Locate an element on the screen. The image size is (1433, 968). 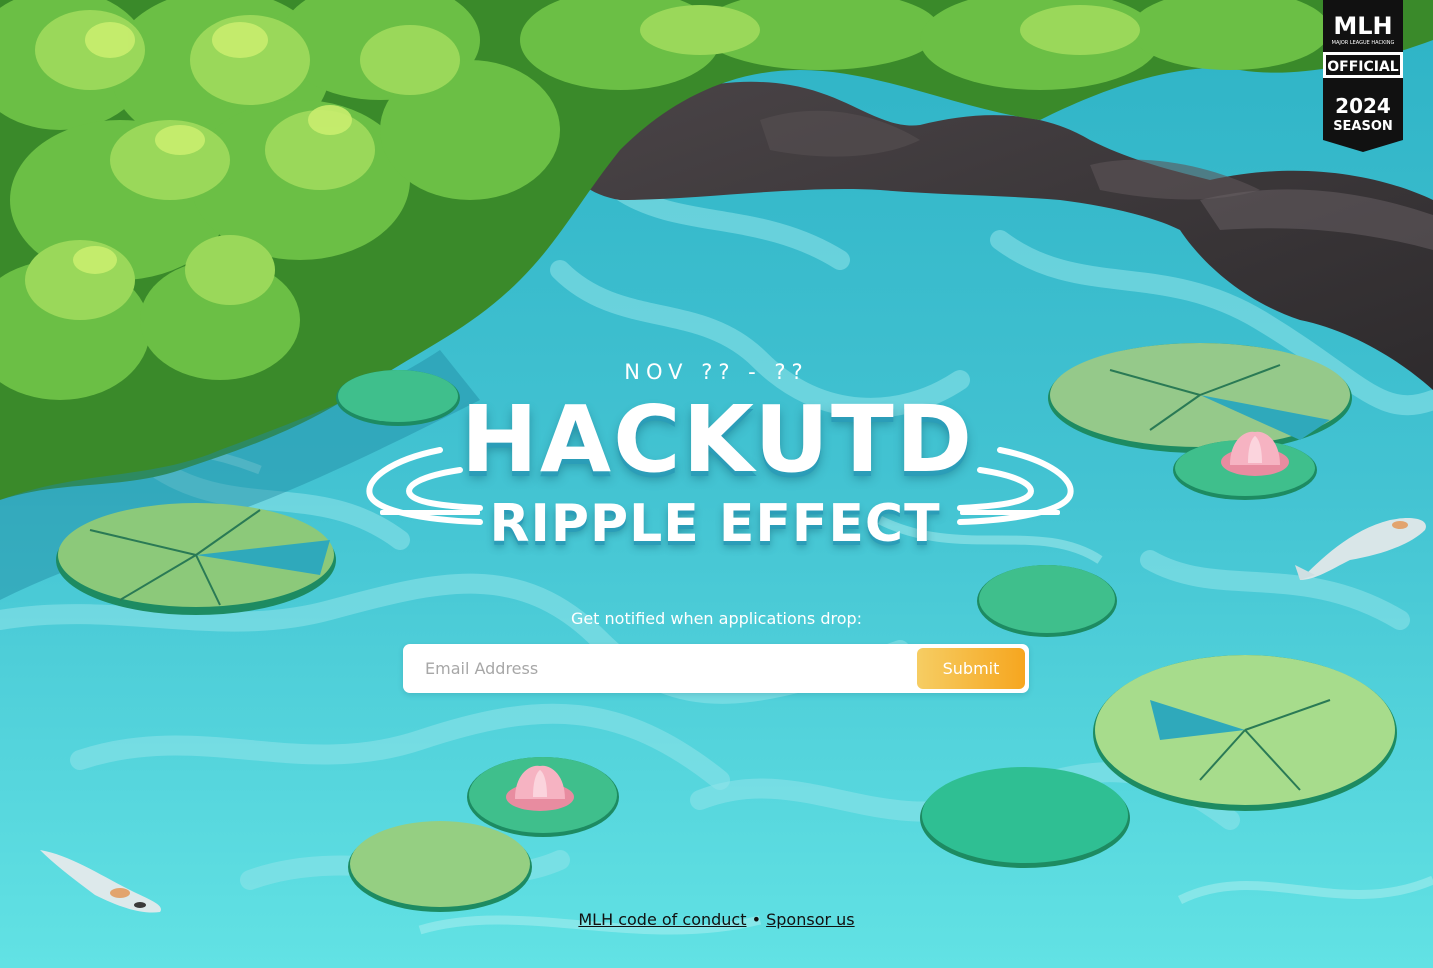
mlh-brand: MLH is located at coordinates (1362, 26).